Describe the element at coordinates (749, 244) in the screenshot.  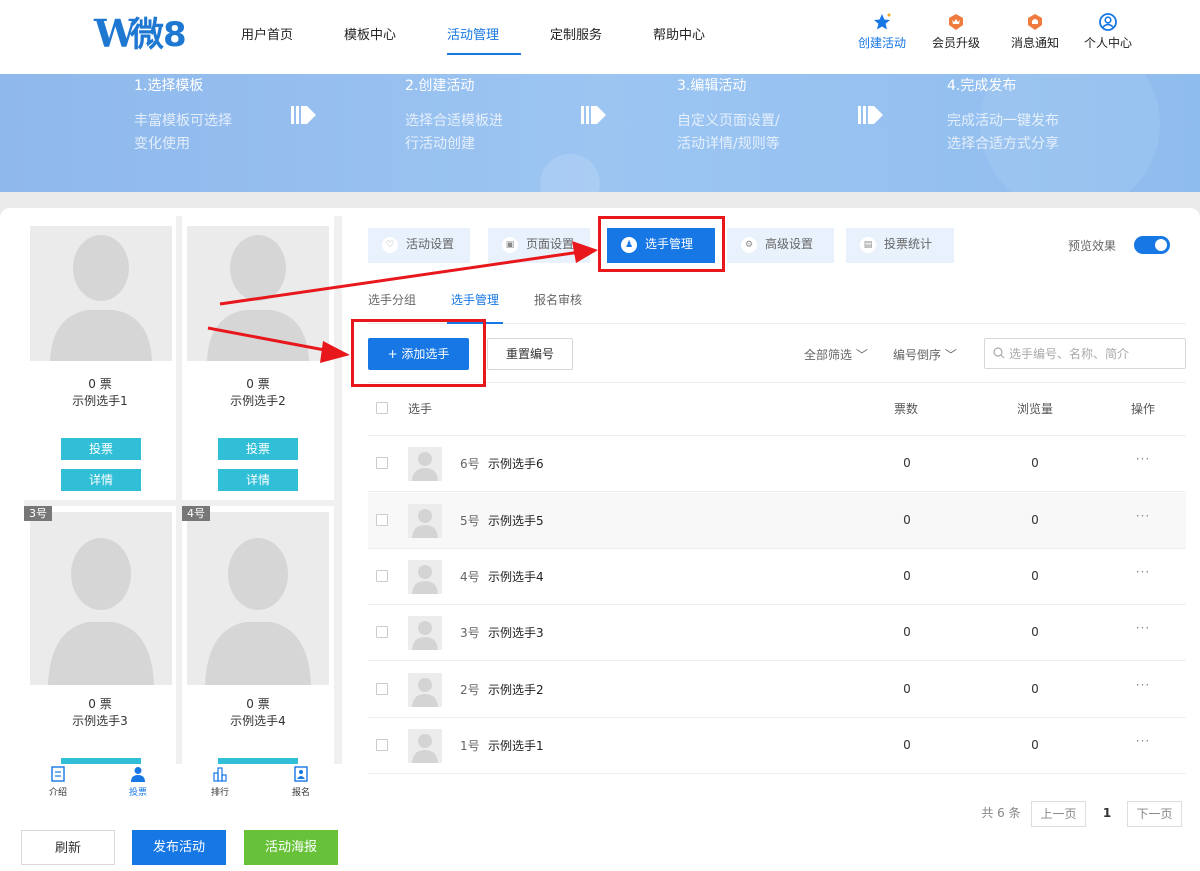
I see `settings-icon: ⚙` at that location.